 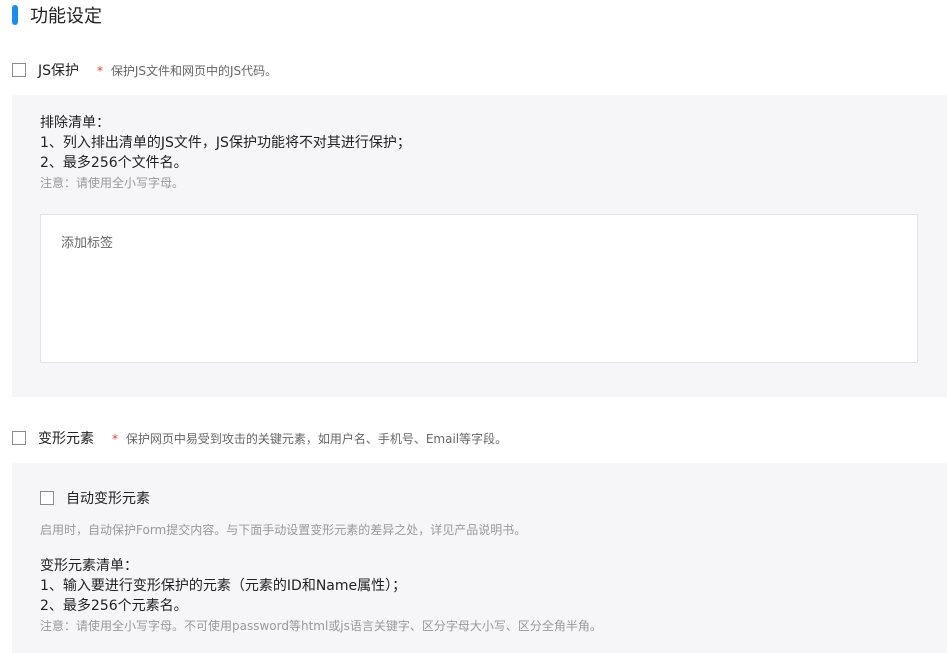 I want to click on section-header: 功能设定, so click(x=57, y=15).